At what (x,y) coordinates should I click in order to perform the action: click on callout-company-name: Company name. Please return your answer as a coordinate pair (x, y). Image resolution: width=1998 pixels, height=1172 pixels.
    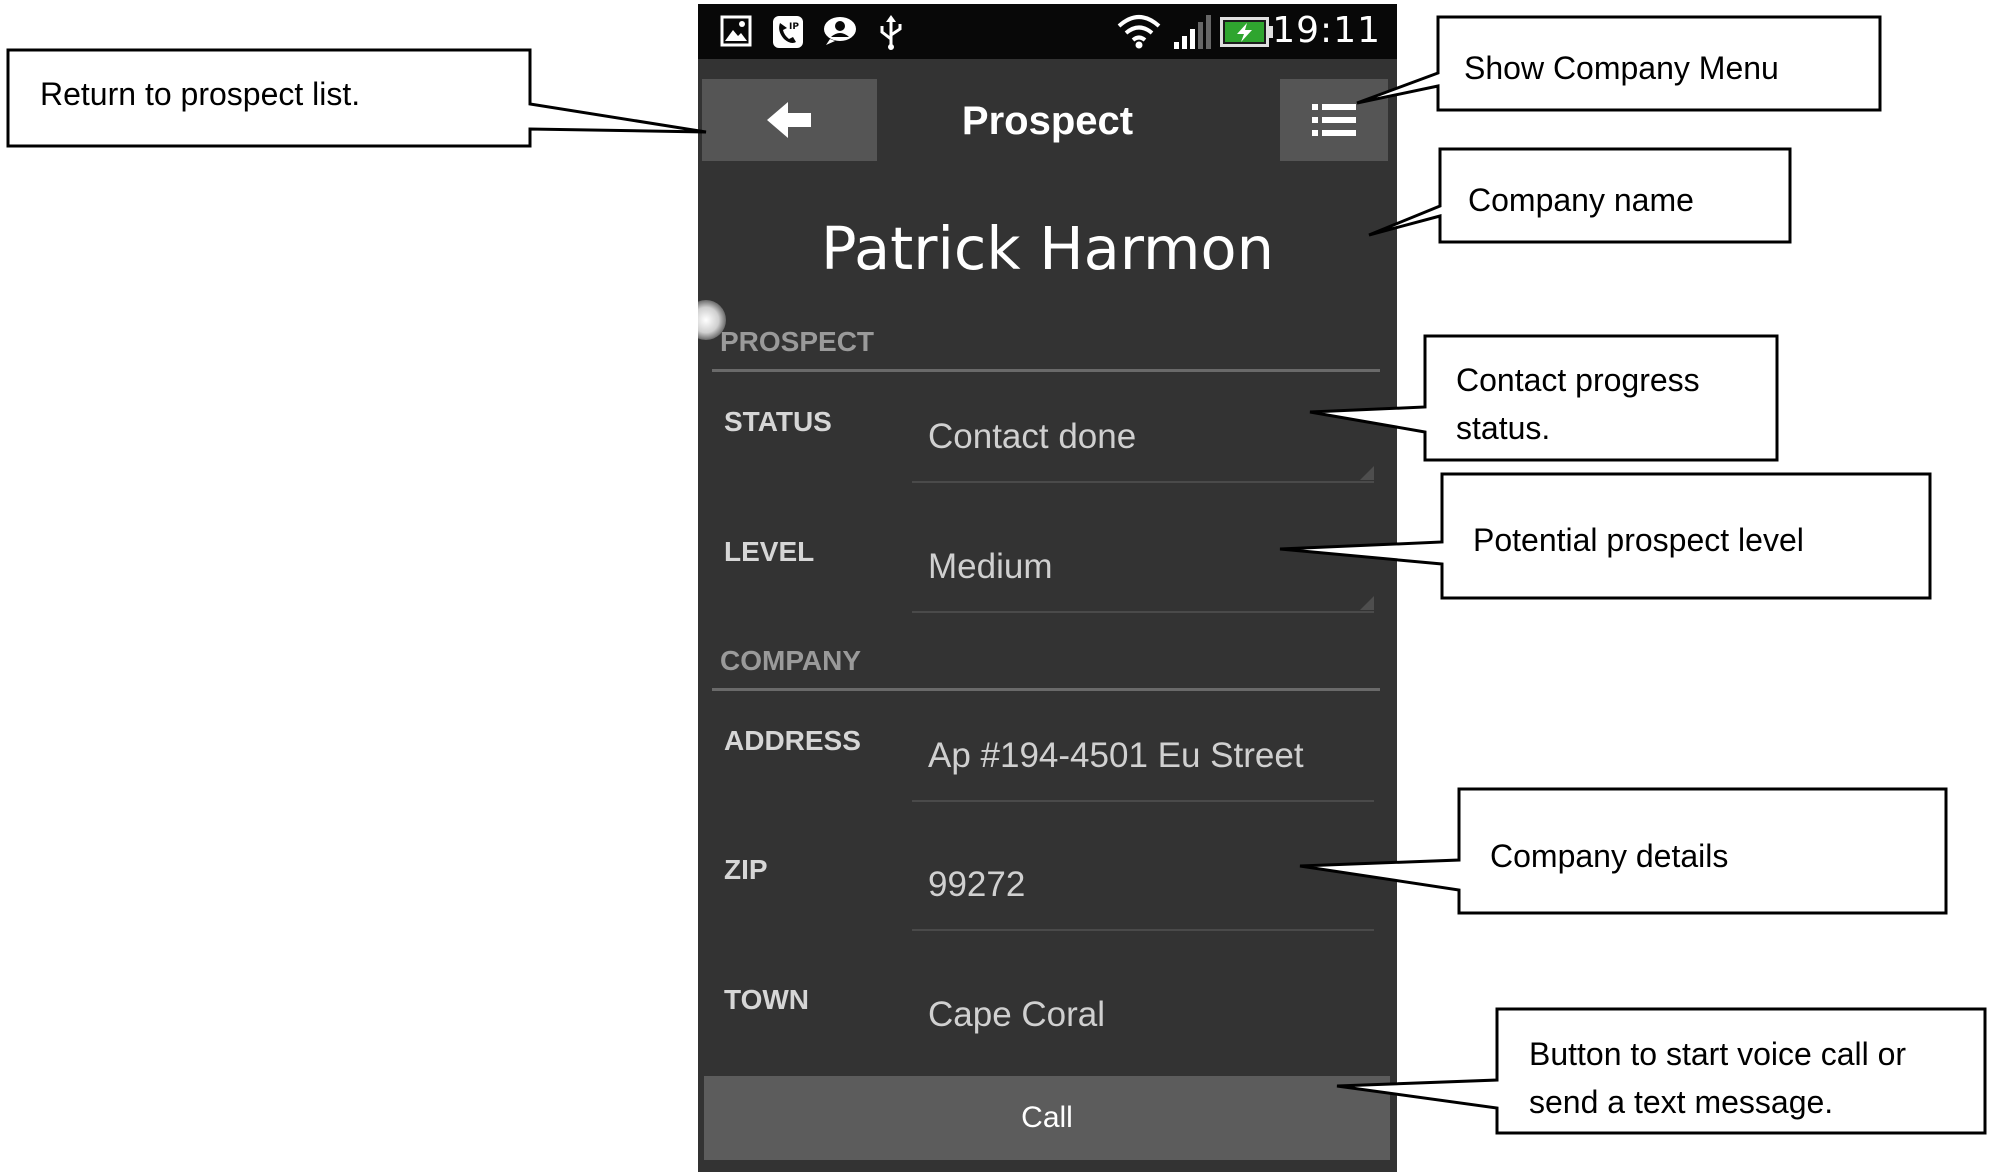
    Looking at the image, I should click on (1581, 200).